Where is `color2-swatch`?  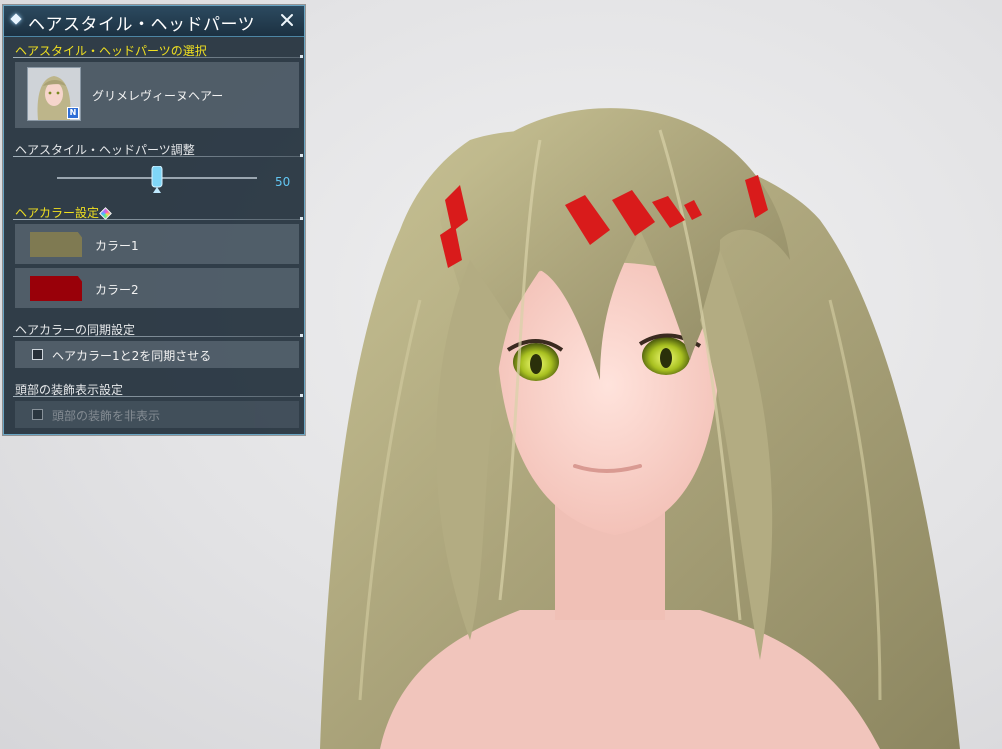
color2-swatch is located at coordinates (56, 288).